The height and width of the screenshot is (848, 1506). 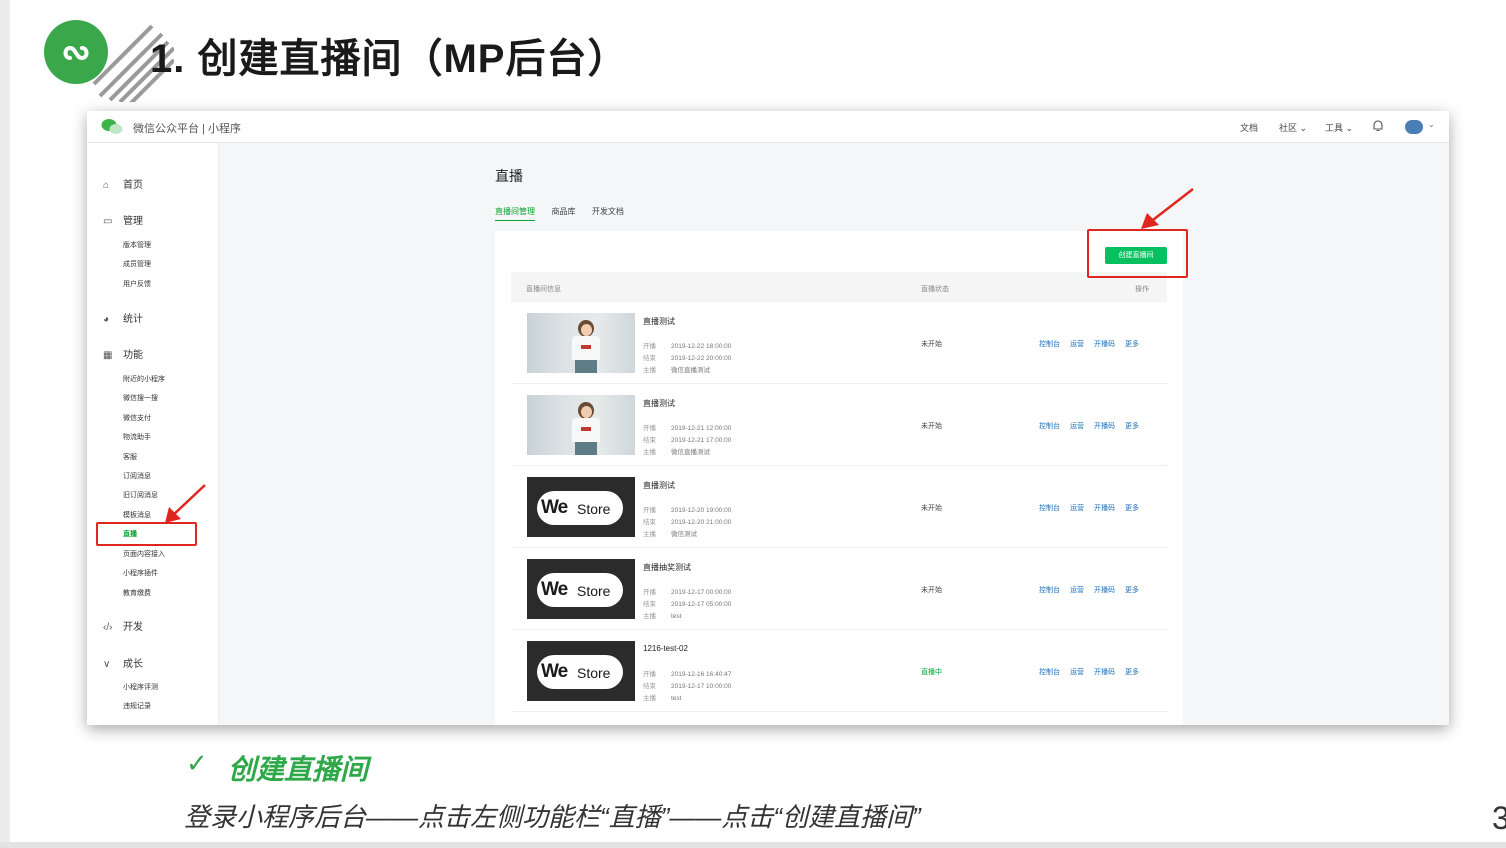 I want to click on sidebar-item-plugin: 小程序插件, so click(x=140, y=573).